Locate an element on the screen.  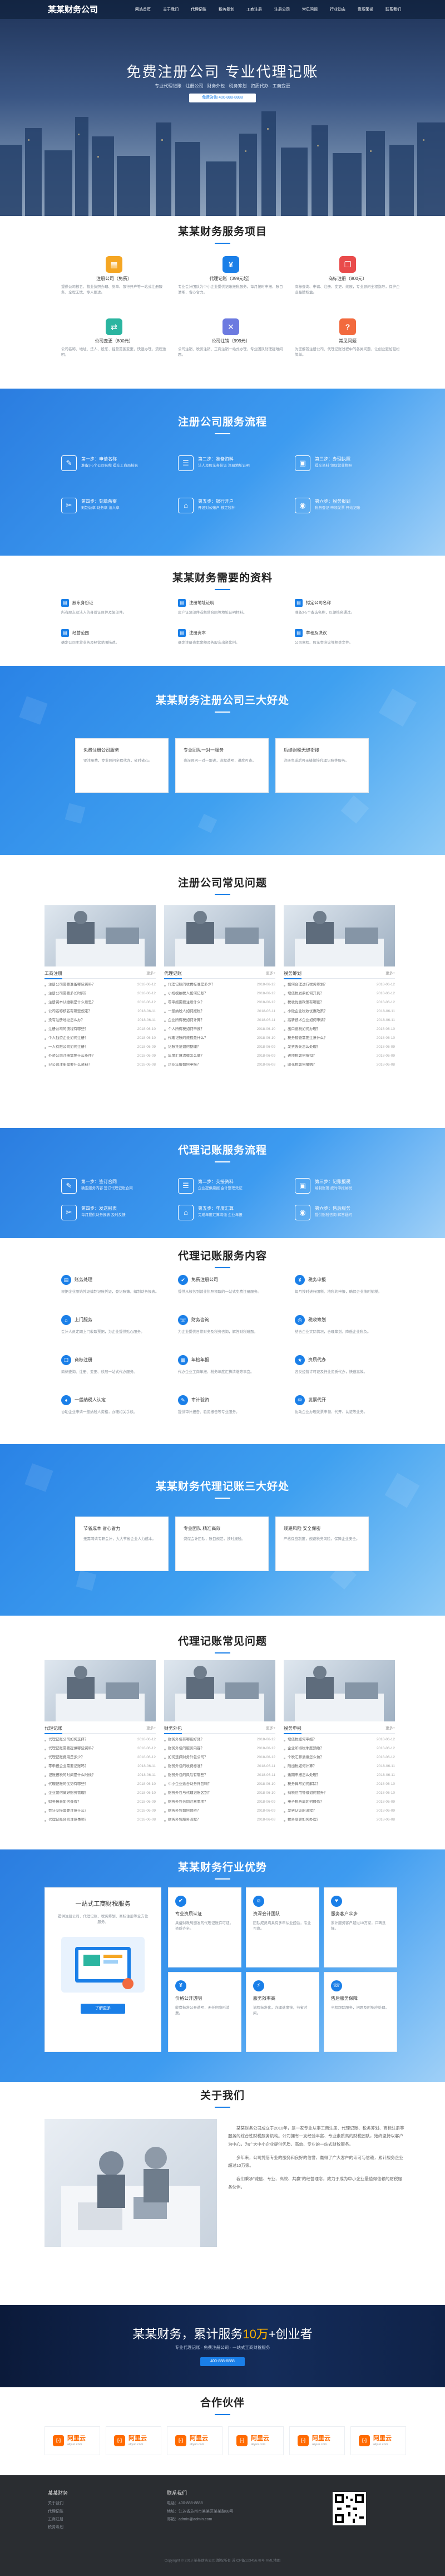
faq-row: 零申报需要注意什么？ 2018-06-12 is located at coordinates (219, 1004).